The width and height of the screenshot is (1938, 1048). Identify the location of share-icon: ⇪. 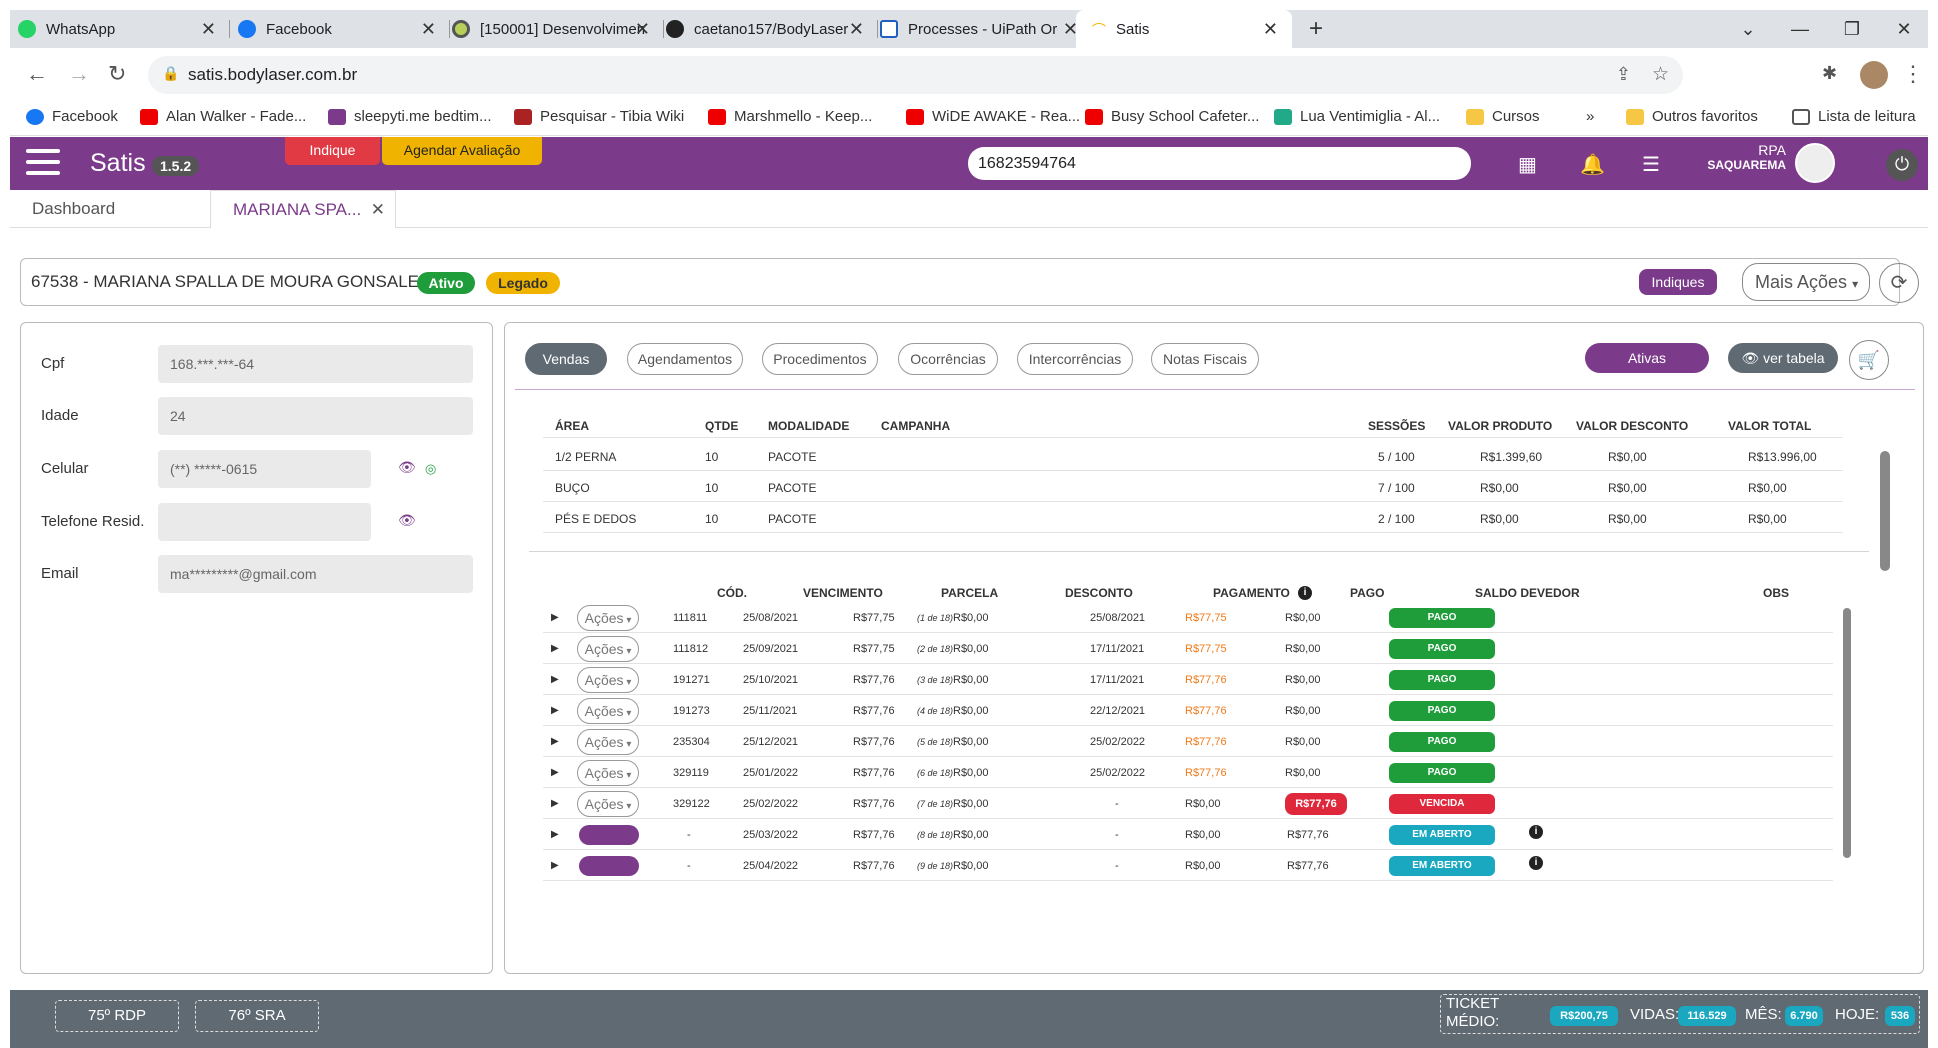
(1623, 74).